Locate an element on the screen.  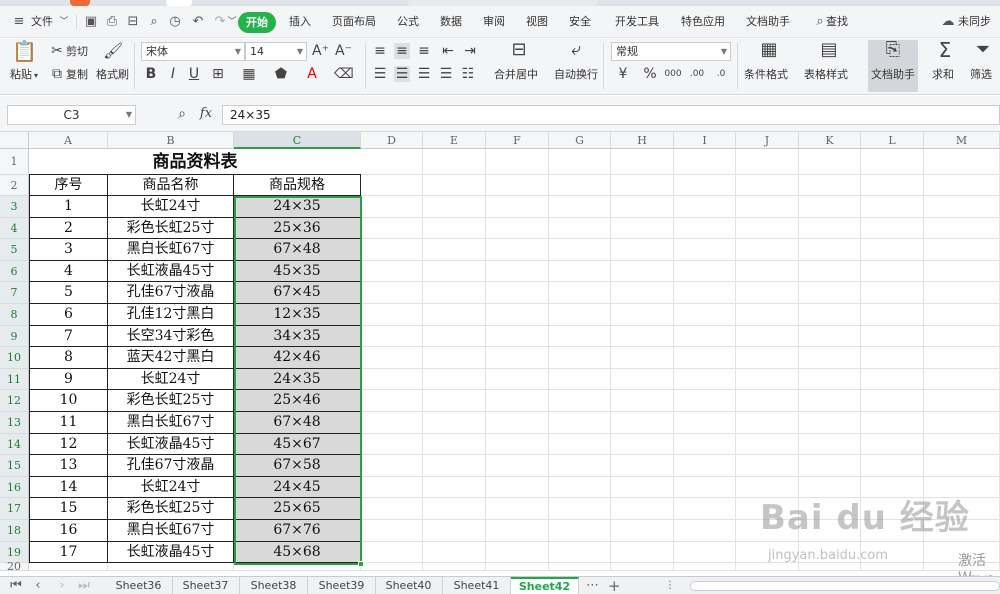
align-middle-icon: ≡ is located at coordinates (402, 51).